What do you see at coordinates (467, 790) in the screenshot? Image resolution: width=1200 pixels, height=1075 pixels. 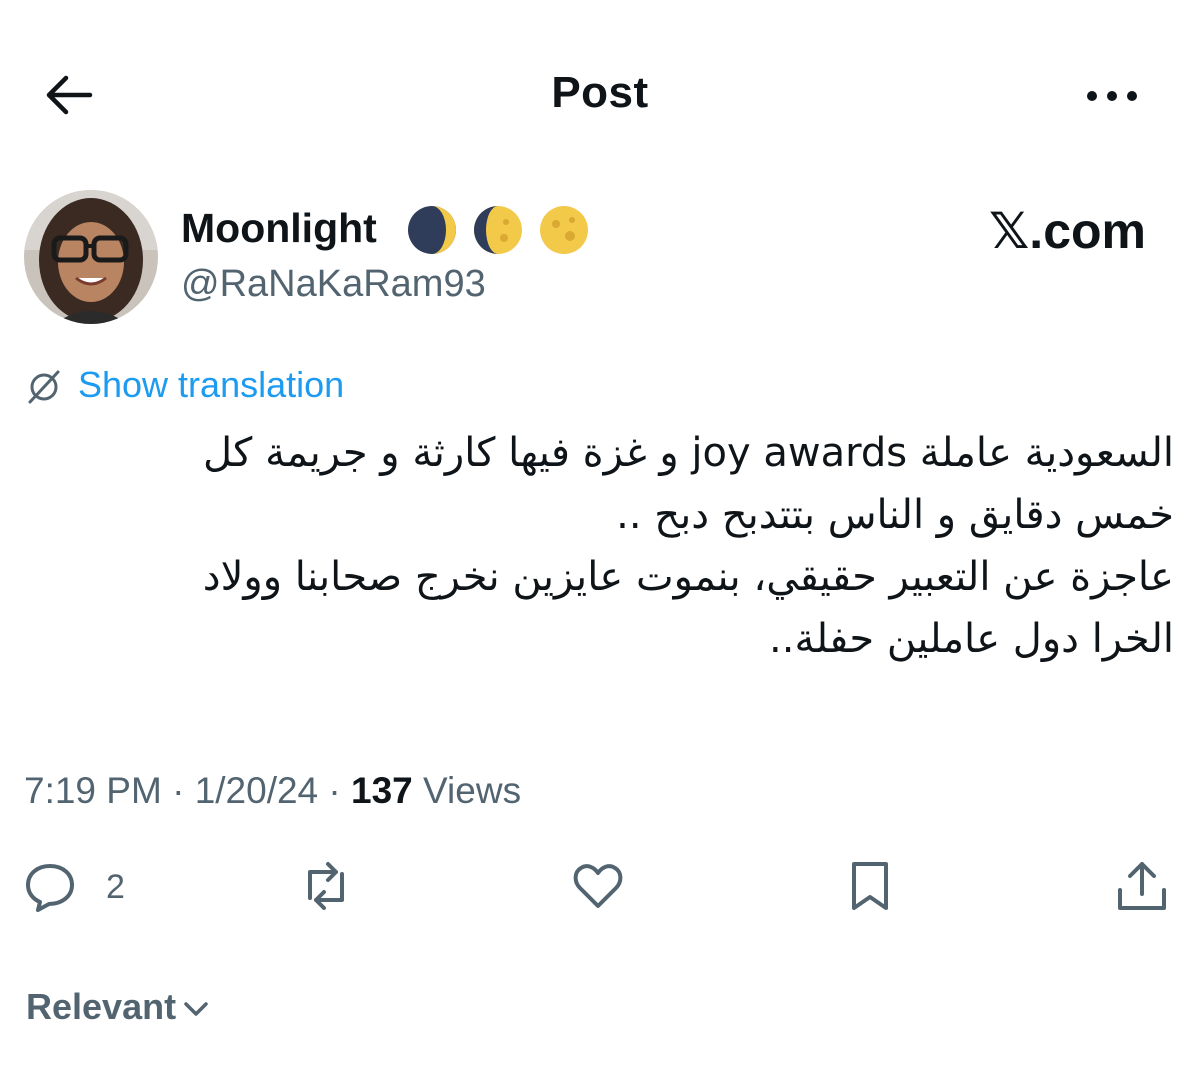 I see `views-label: Views` at bounding box center [467, 790].